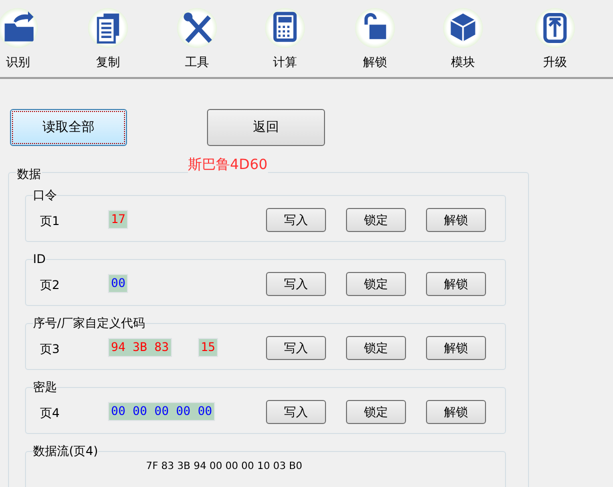 Image resolution: width=613 pixels, height=487 pixels. What do you see at coordinates (50, 221) in the screenshot?
I see `page-label: 页1` at bounding box center [50, 221].